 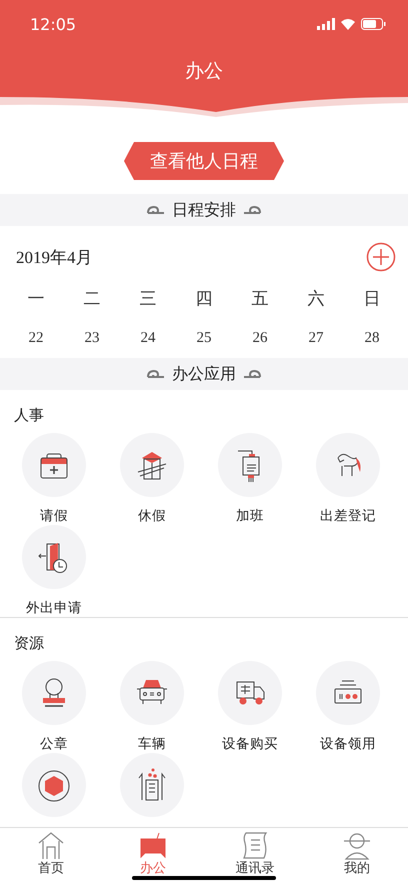 What do you see at coordinates (326, 24) in the screenshot?
I see `signal-icon` at bounding box center [326, 24].